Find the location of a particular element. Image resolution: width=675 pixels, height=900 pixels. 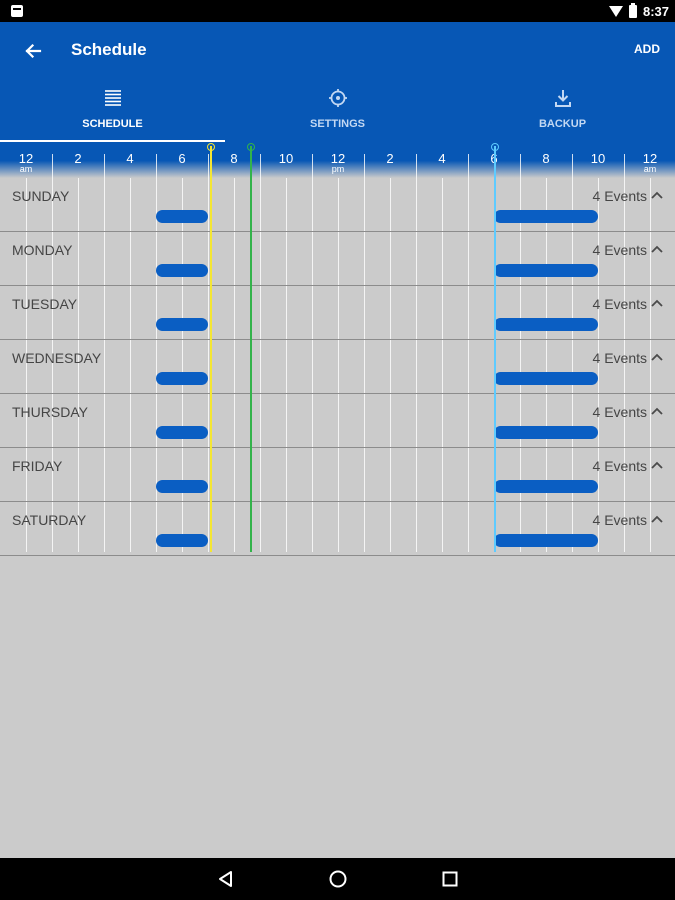

battery-icon is located at coordinates (632, 10).